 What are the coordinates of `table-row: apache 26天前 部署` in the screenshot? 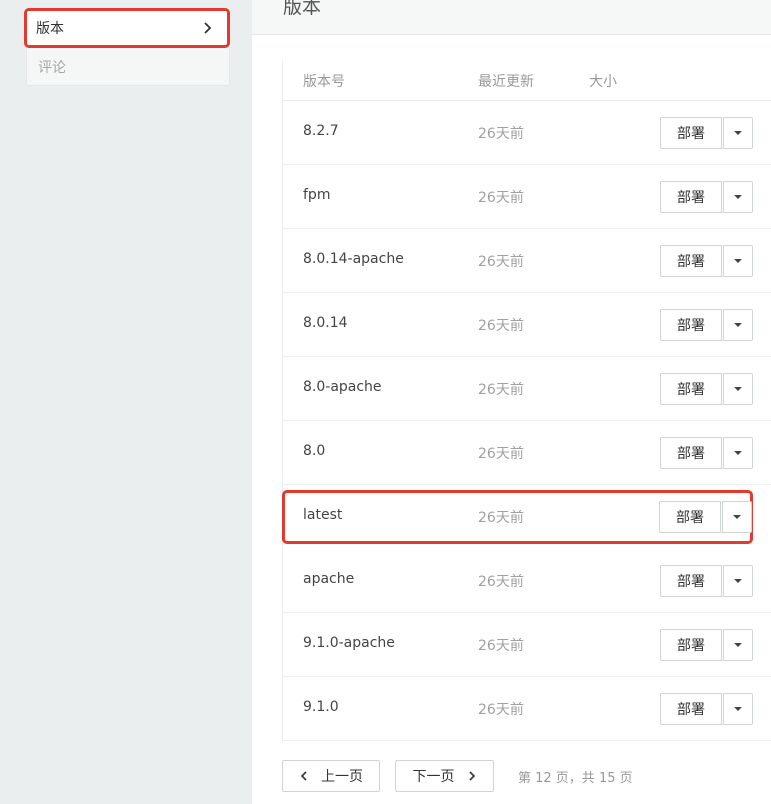 It's located at (527, 581).